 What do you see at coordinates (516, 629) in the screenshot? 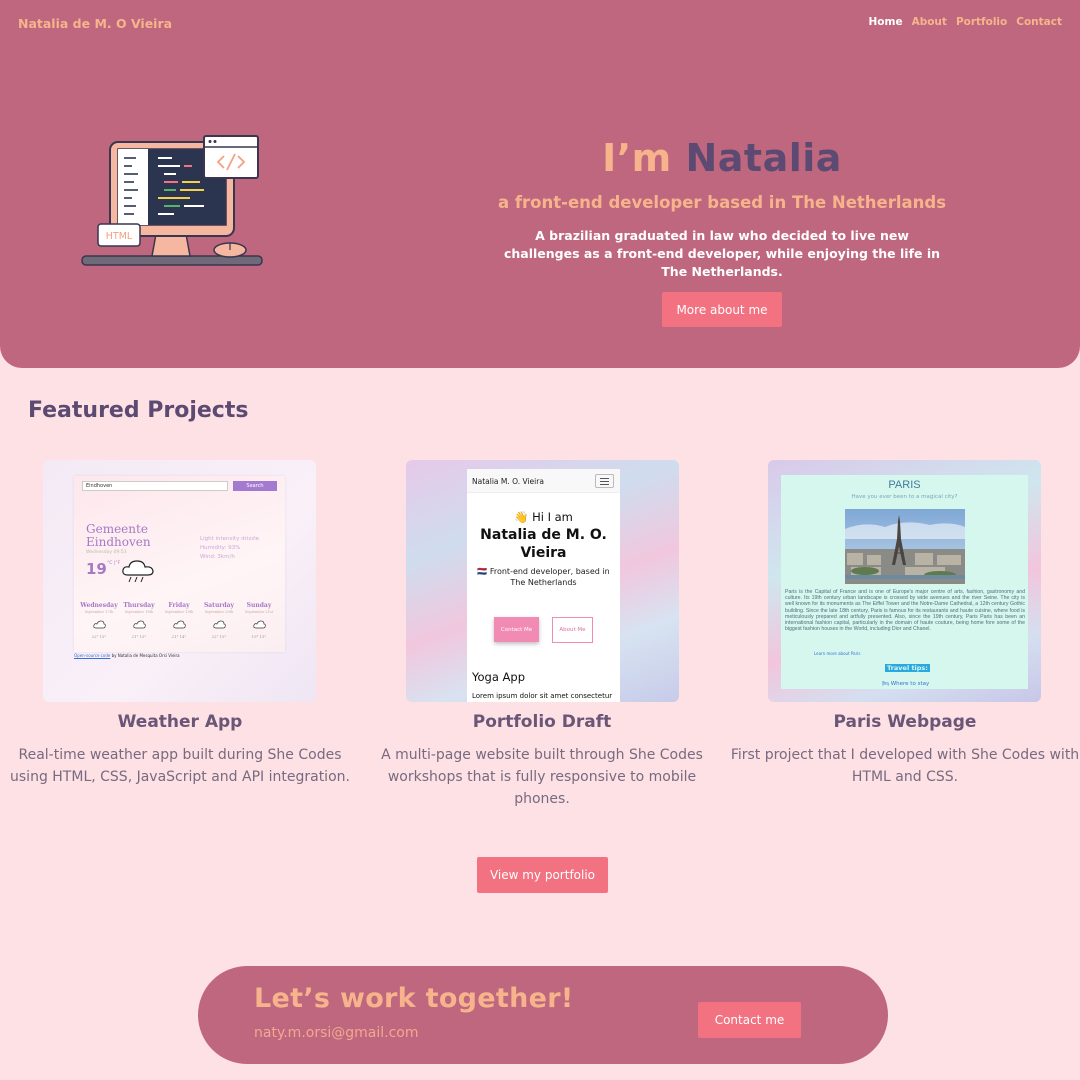
I see `mockup-contact-button: Contact Me` at bounding box center [516, 629].